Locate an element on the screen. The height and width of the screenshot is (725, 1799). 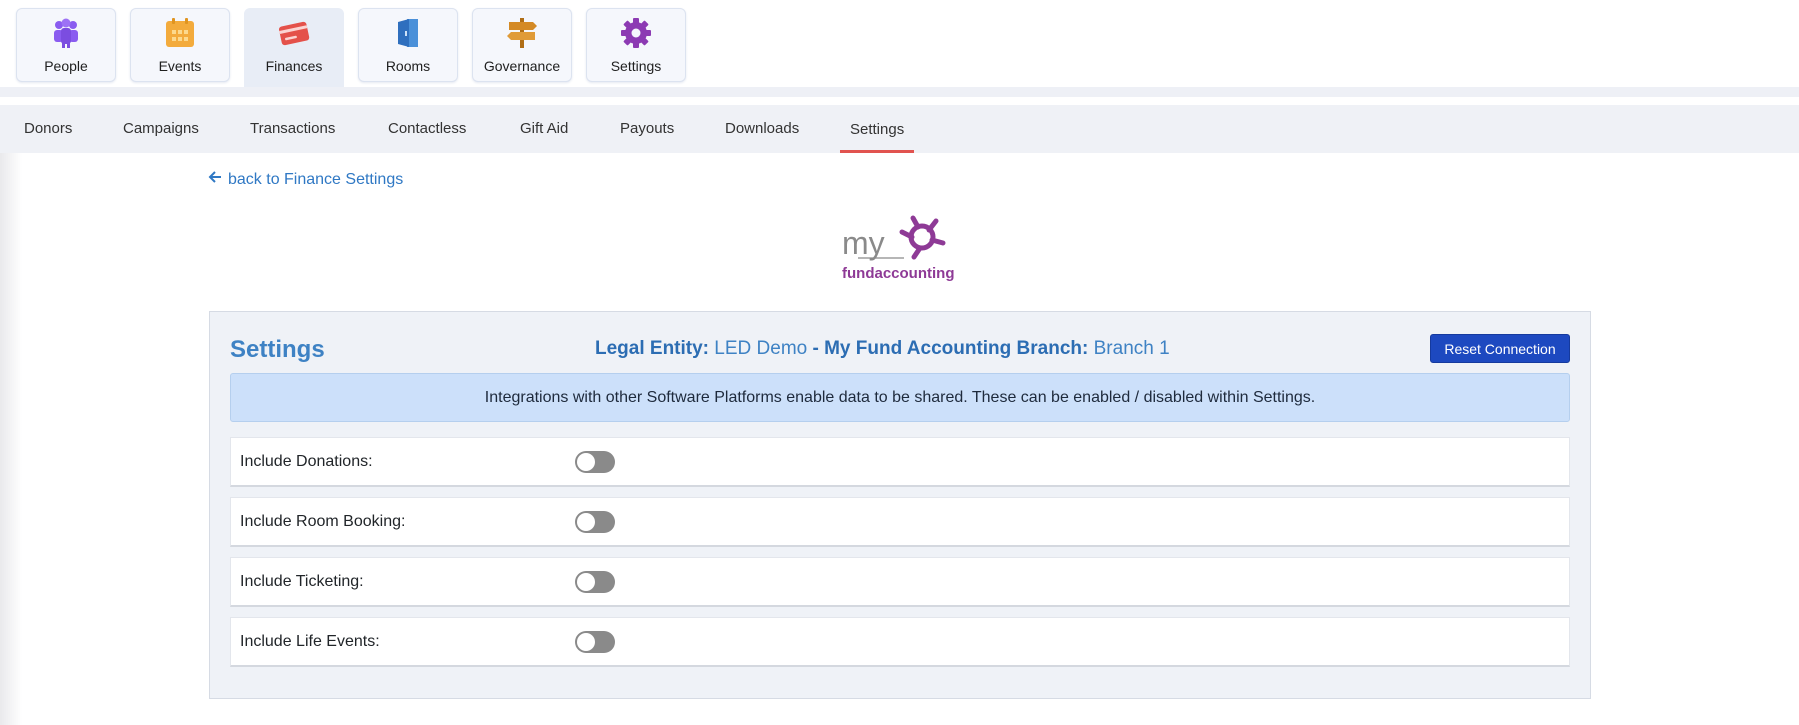
gear-icon is located at coordinates (636, 33).